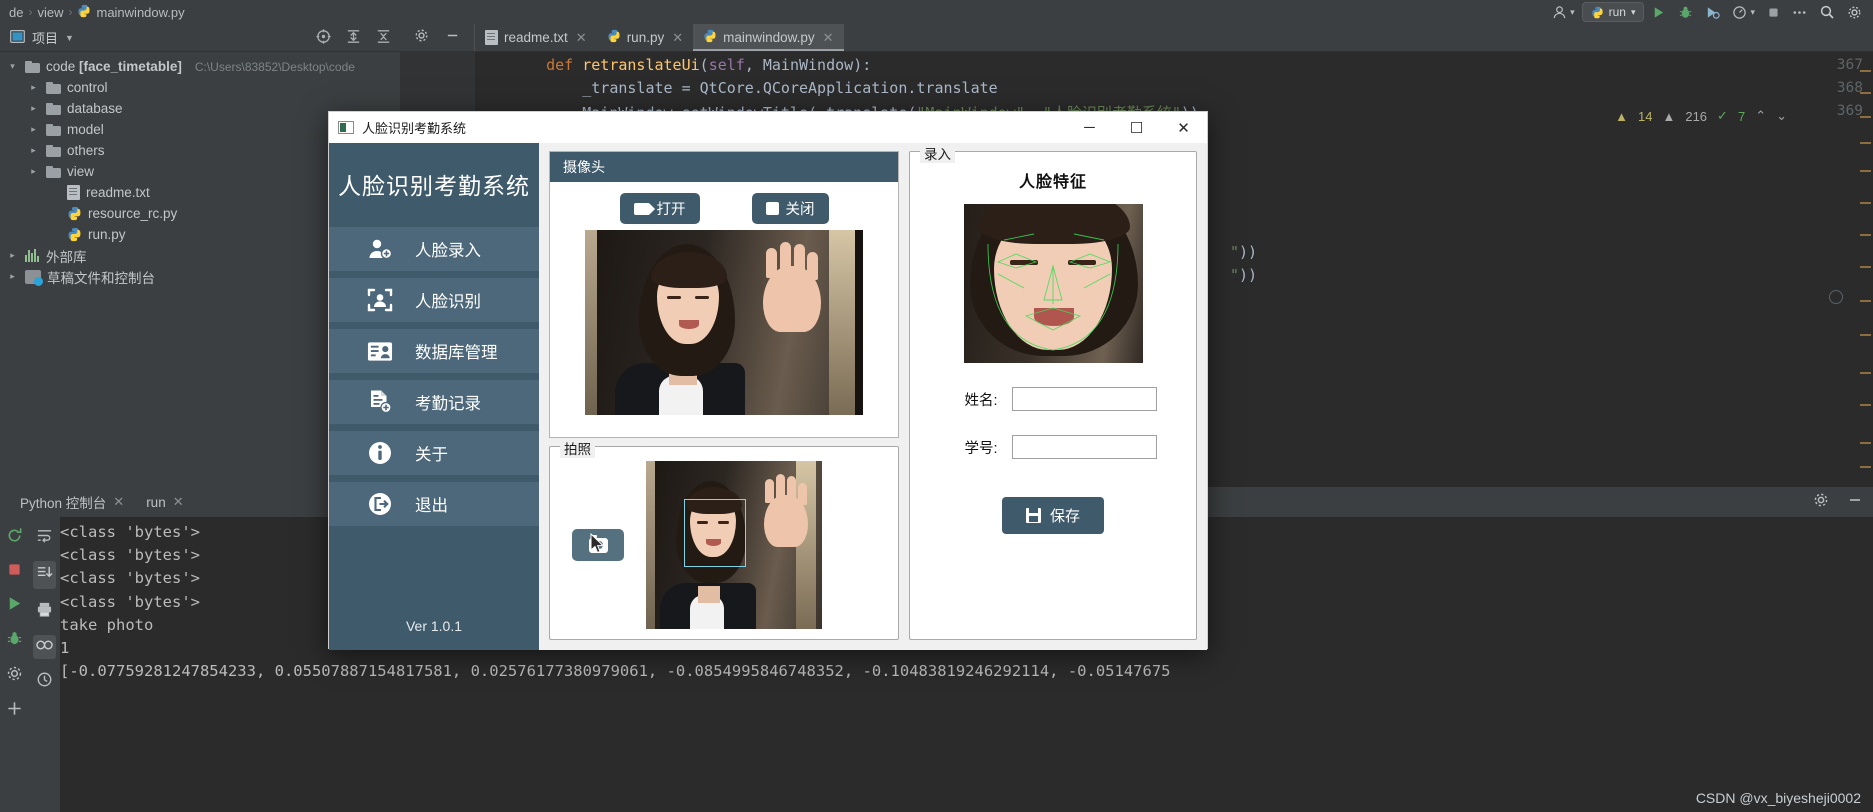 The height and width of the screenshot is (812, 1873). I want to click on folder-icon, so click(53, 150).